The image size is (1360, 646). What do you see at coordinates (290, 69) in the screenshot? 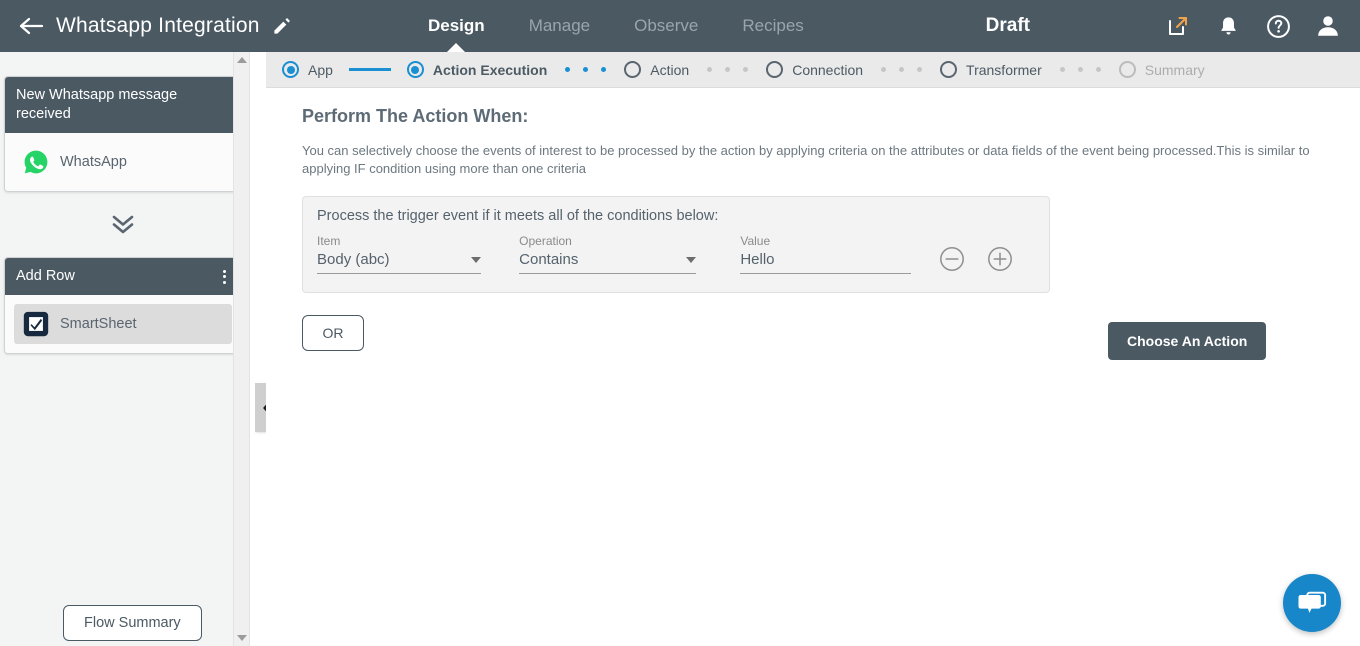
I see `step-app-indicator` at bounding box center [290, 69].